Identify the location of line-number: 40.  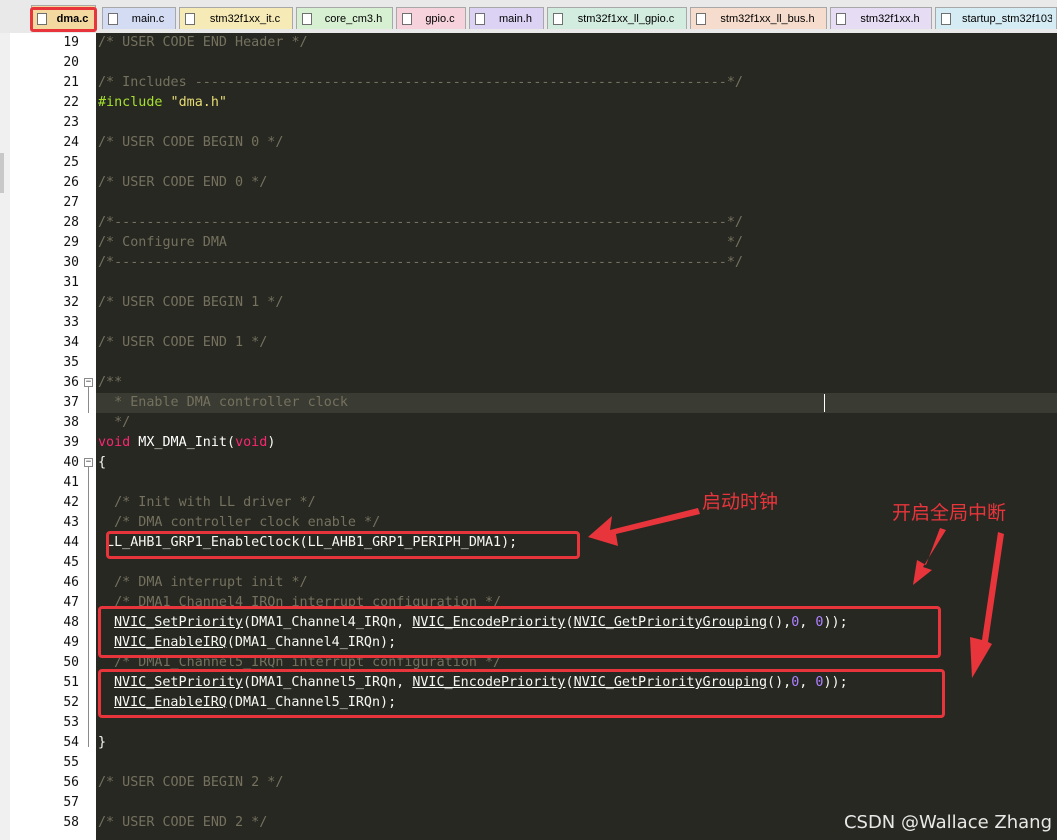
(71, 462).